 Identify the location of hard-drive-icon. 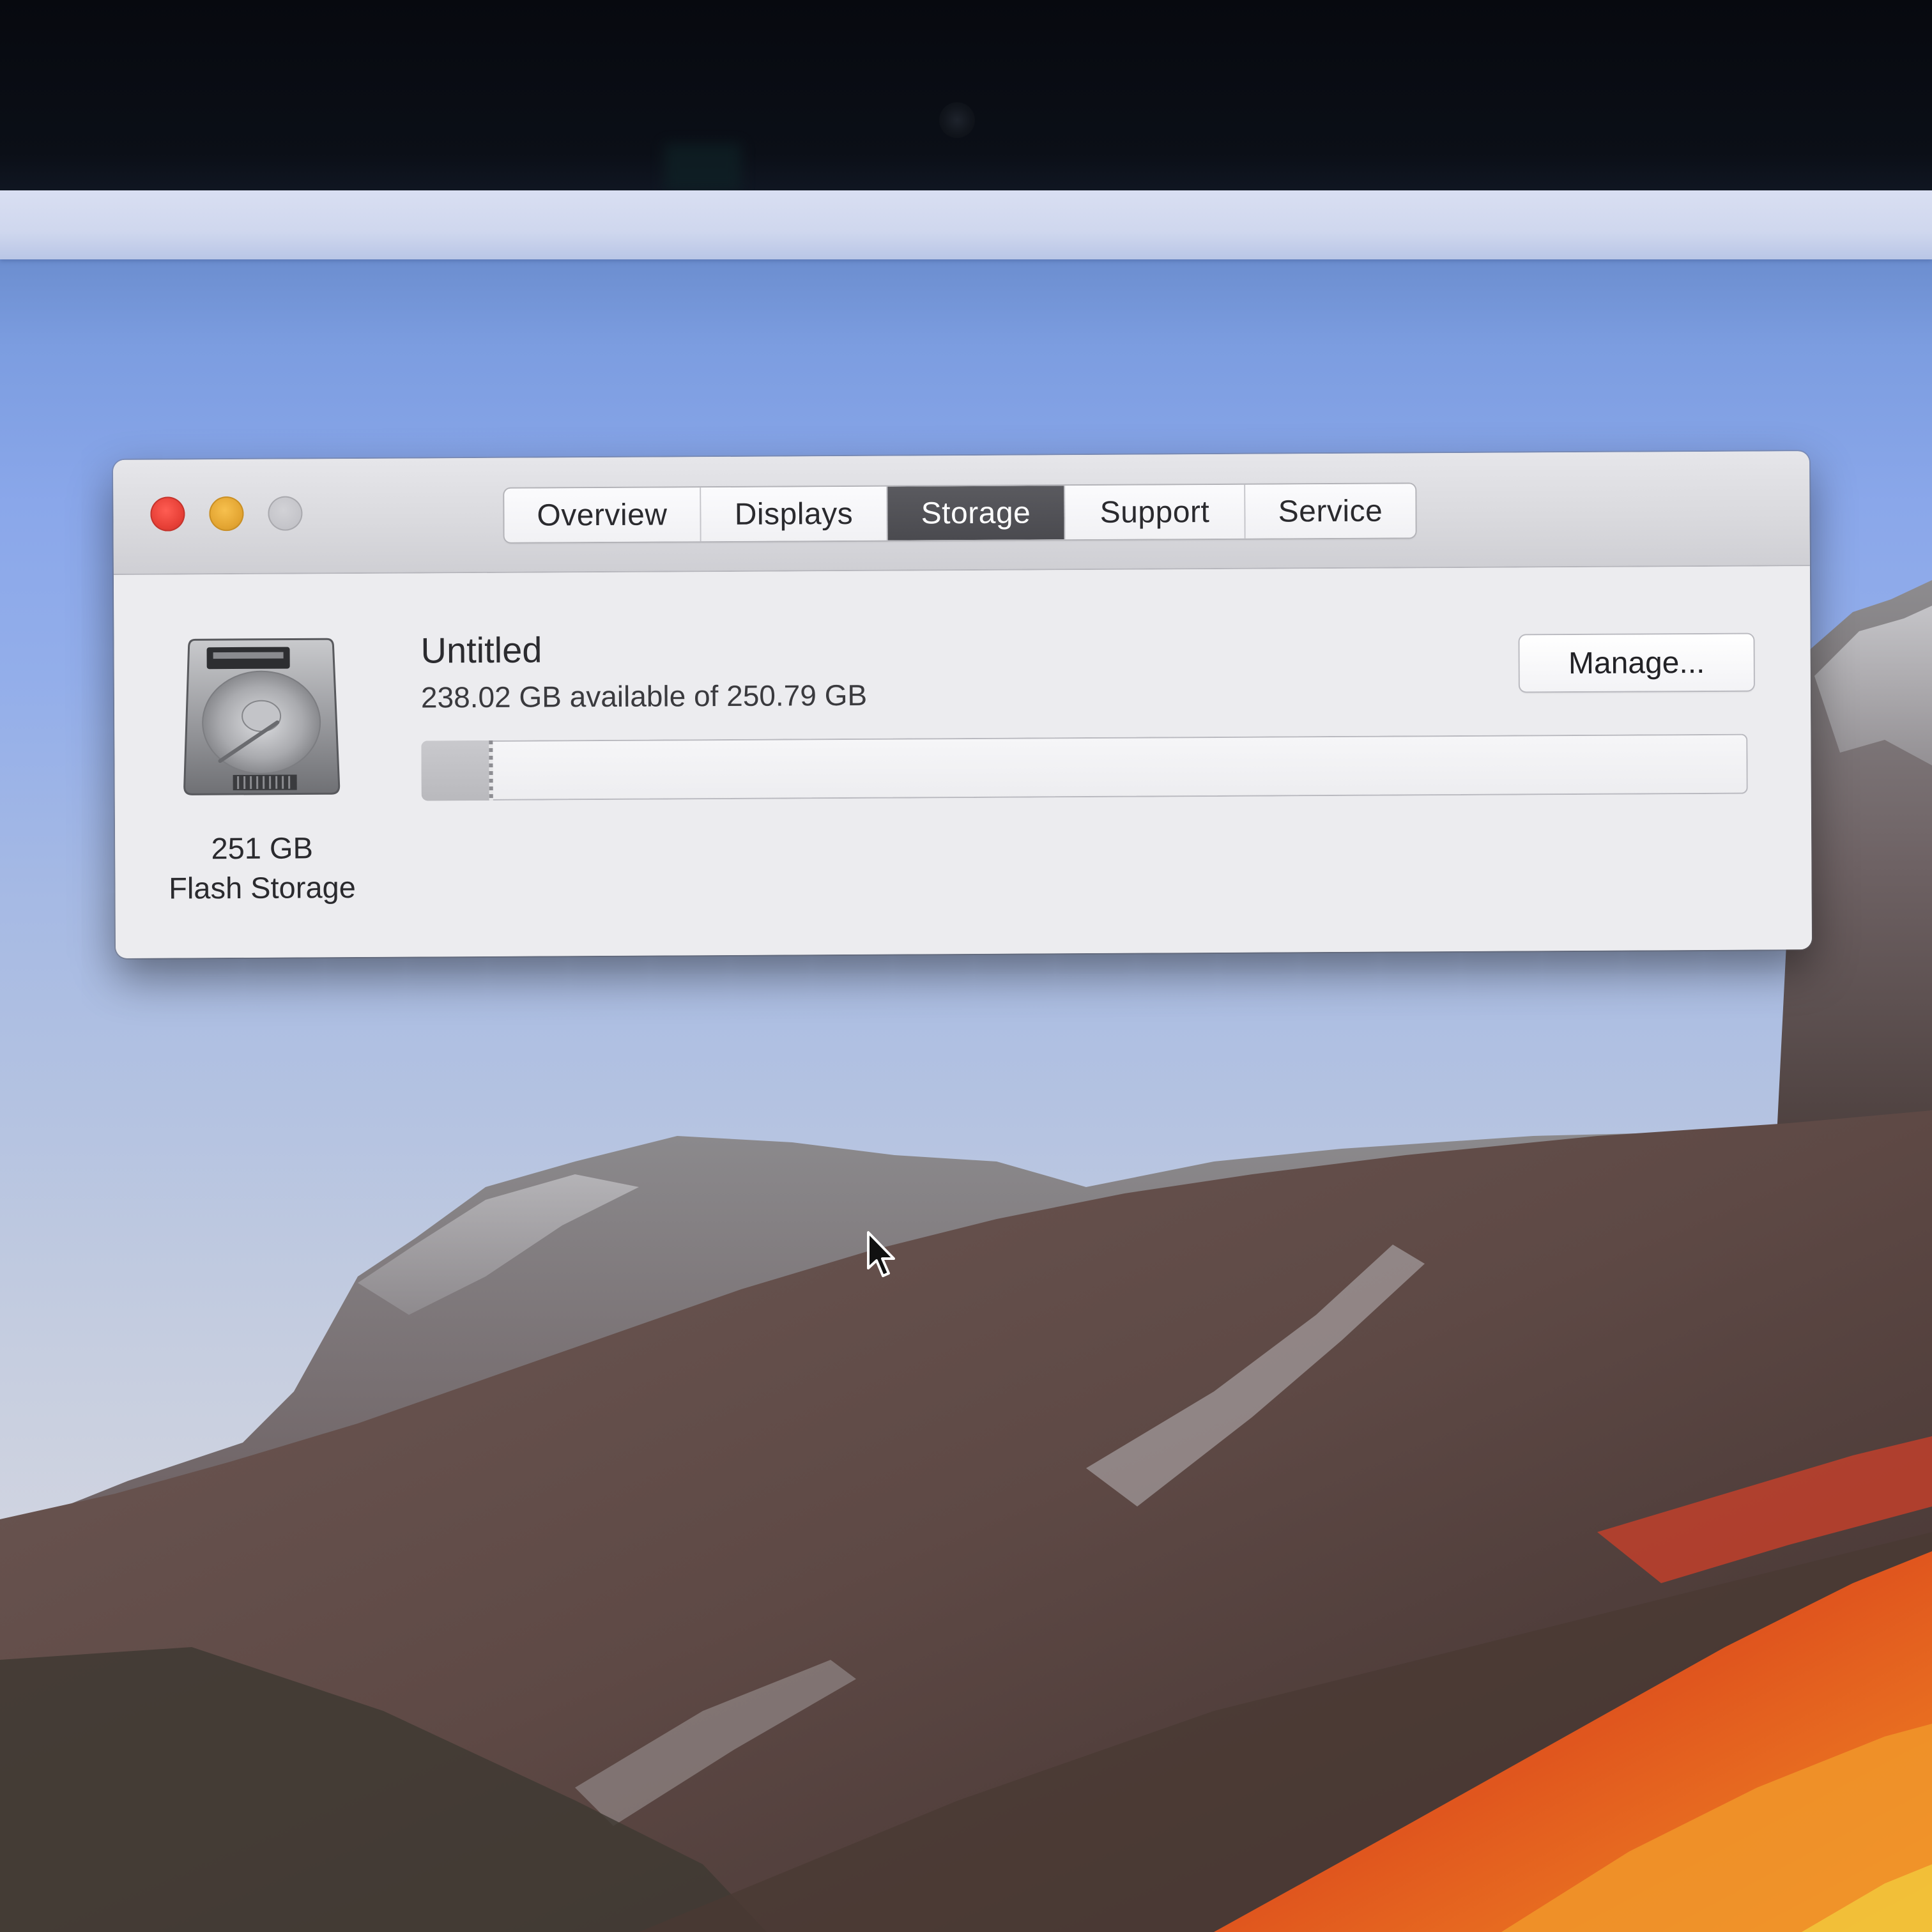
(262, 716).